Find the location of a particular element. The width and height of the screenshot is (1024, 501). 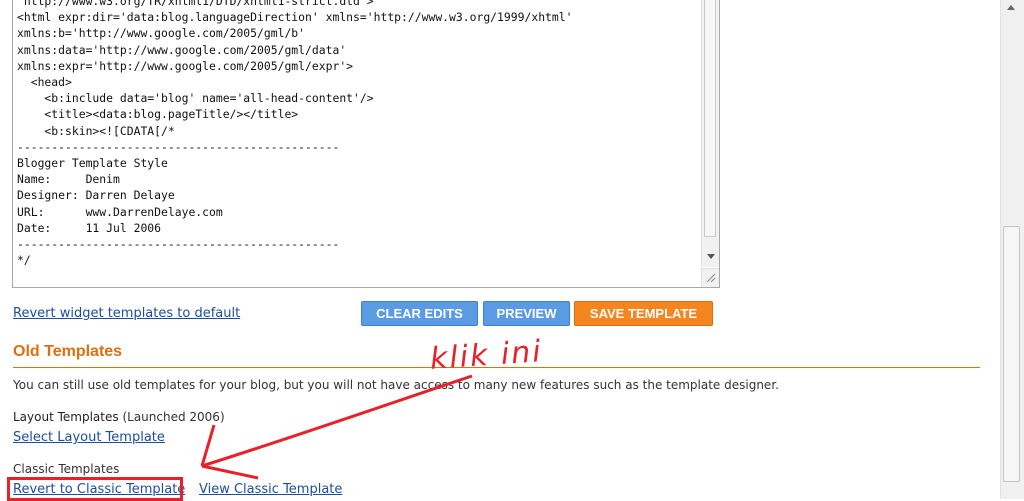

view-classic-template-link: View Classic Template is located at coordinates (270, 489).